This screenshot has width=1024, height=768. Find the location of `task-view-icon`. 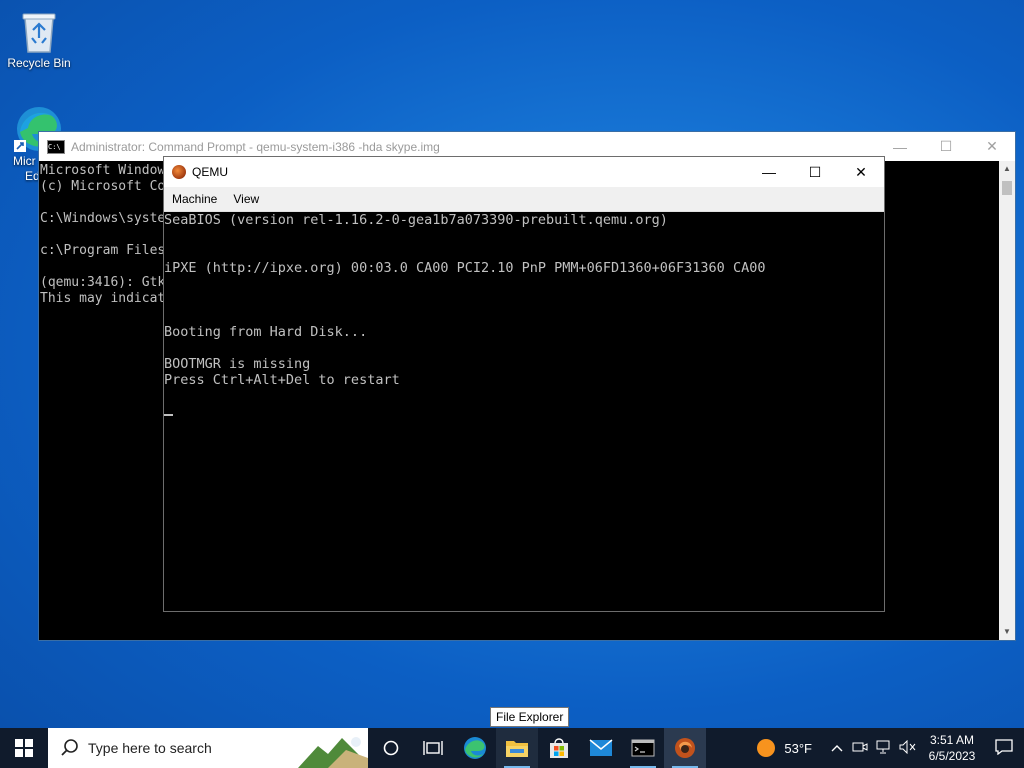

task-view-icon is located at coordinates (433, 748).